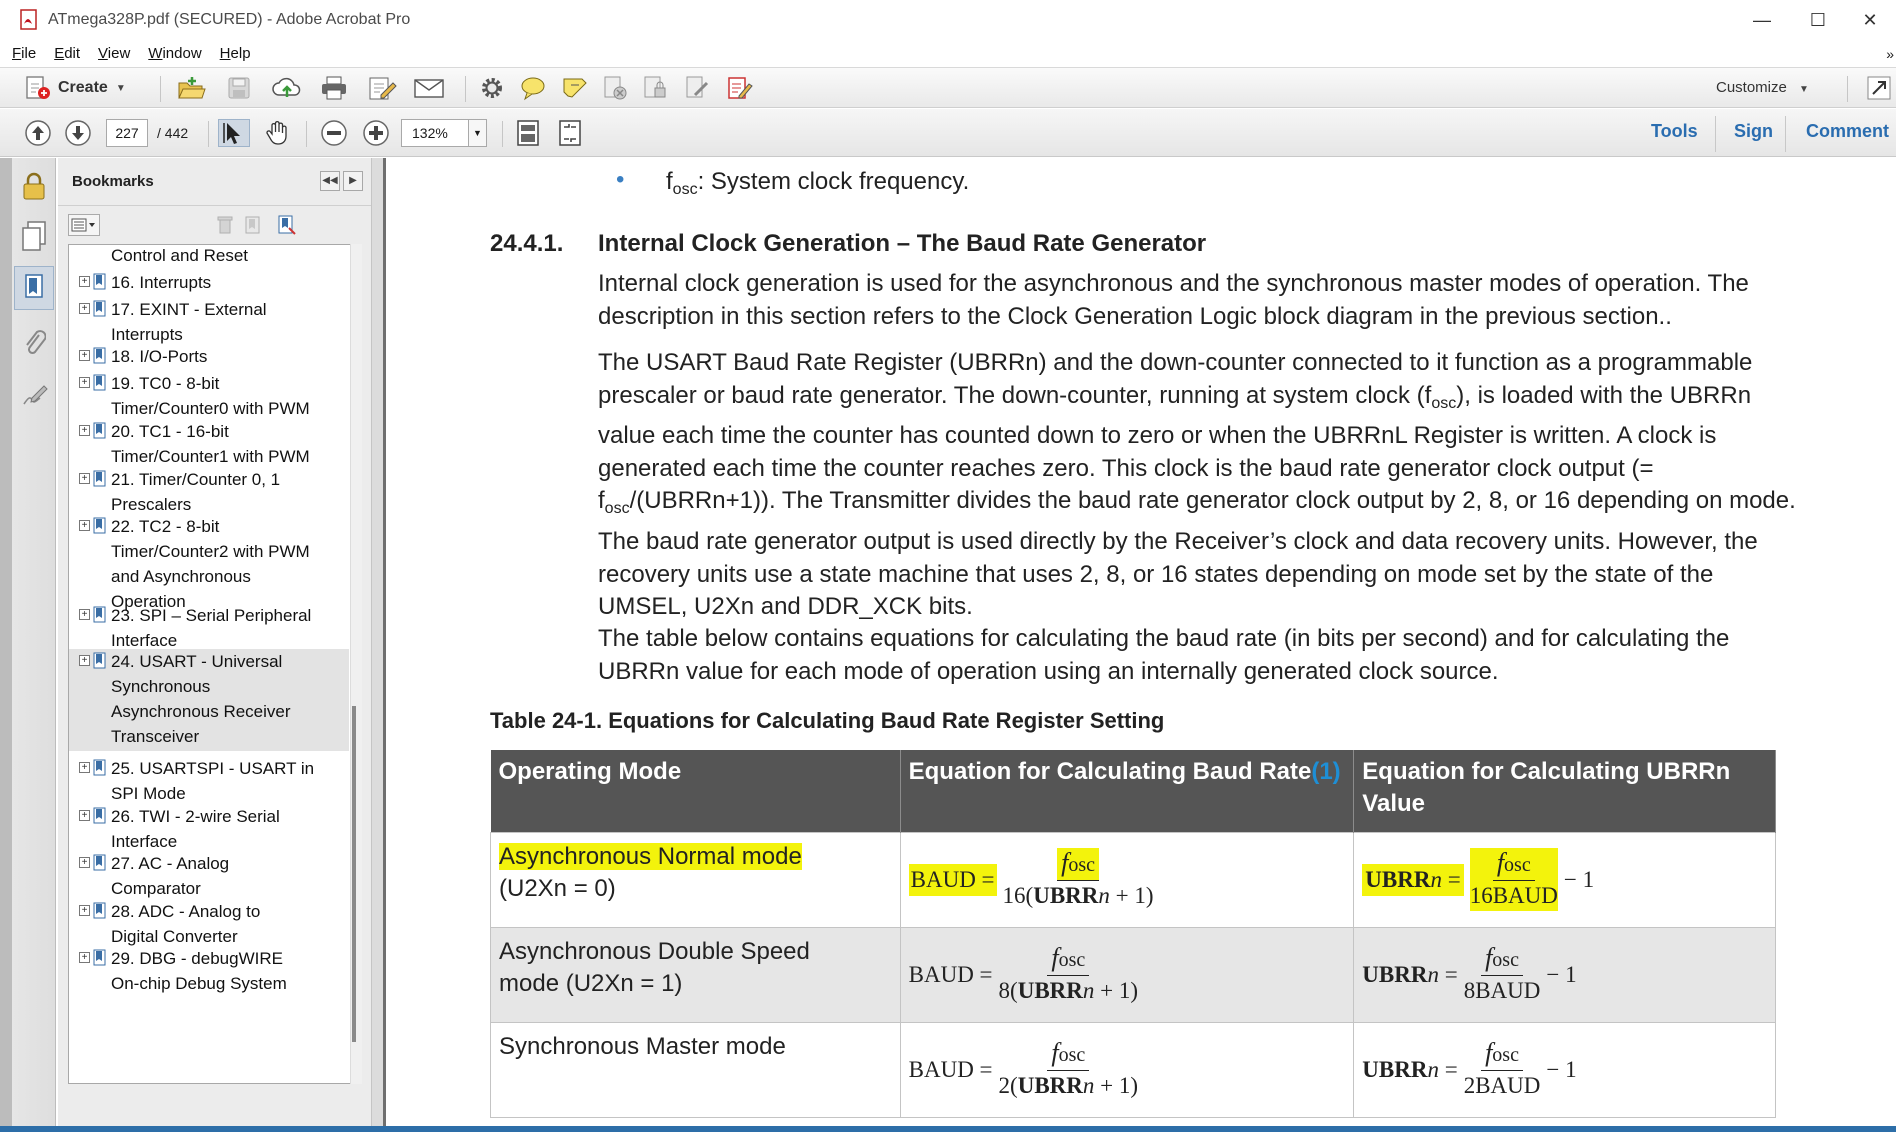  Describe the element at coordinates (1869, 20) in the screenshot. I see `close-button: ✕` at that location.